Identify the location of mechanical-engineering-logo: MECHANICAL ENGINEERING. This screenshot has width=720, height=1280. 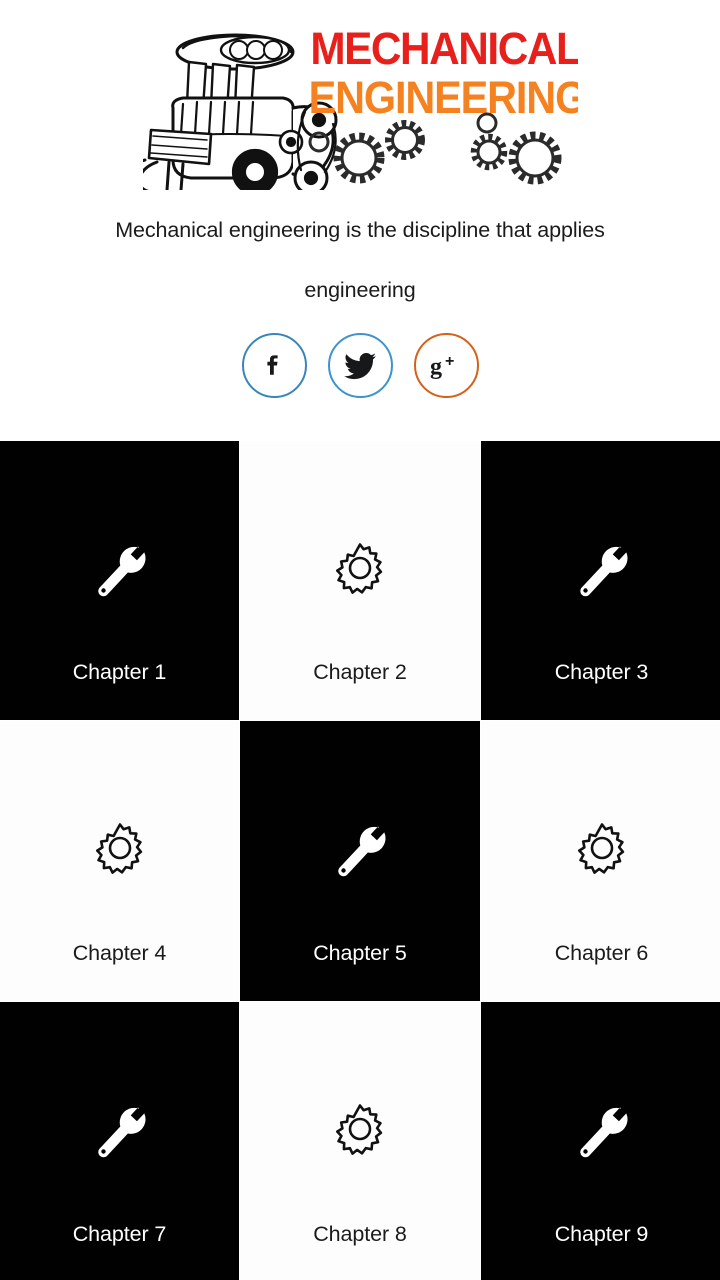
(360, 101).